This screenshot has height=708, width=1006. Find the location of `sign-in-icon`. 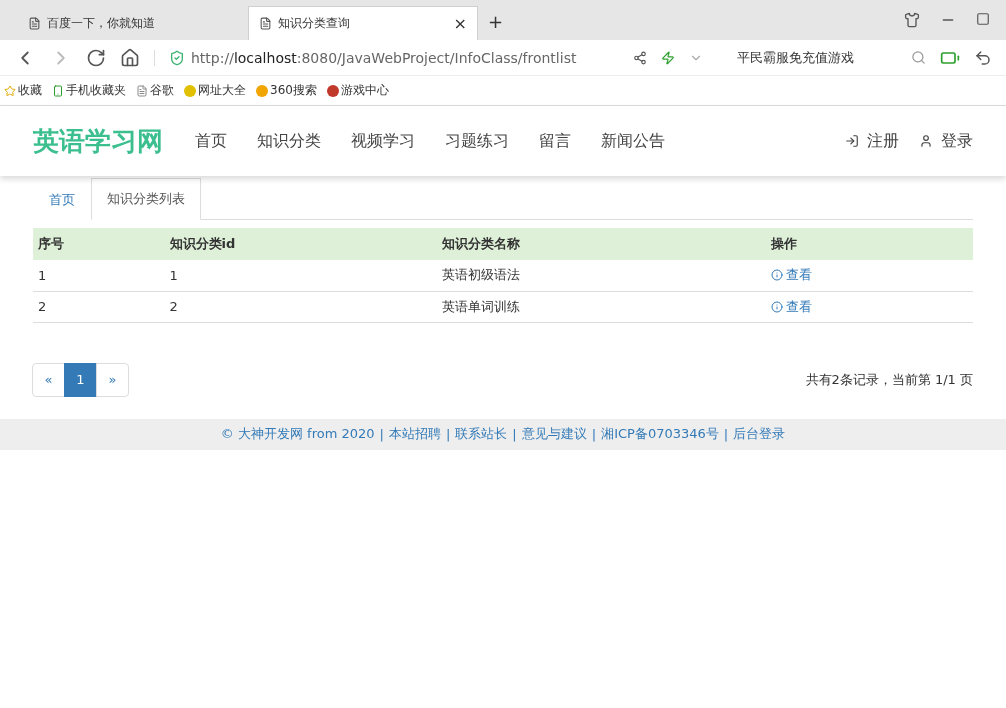

sign-in-icon is located at coordinates (852, 141).